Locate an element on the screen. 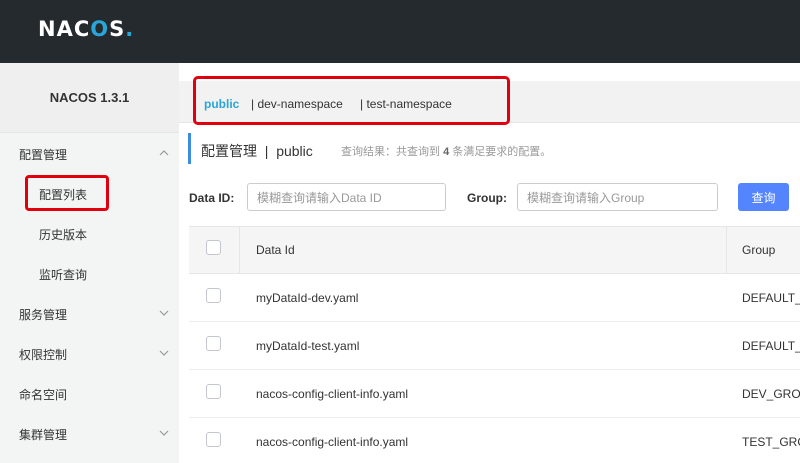 The width and height of the screenshot is (800, 463). sidebar-item-history: 历史版本 is located at coordinates (89, 234).